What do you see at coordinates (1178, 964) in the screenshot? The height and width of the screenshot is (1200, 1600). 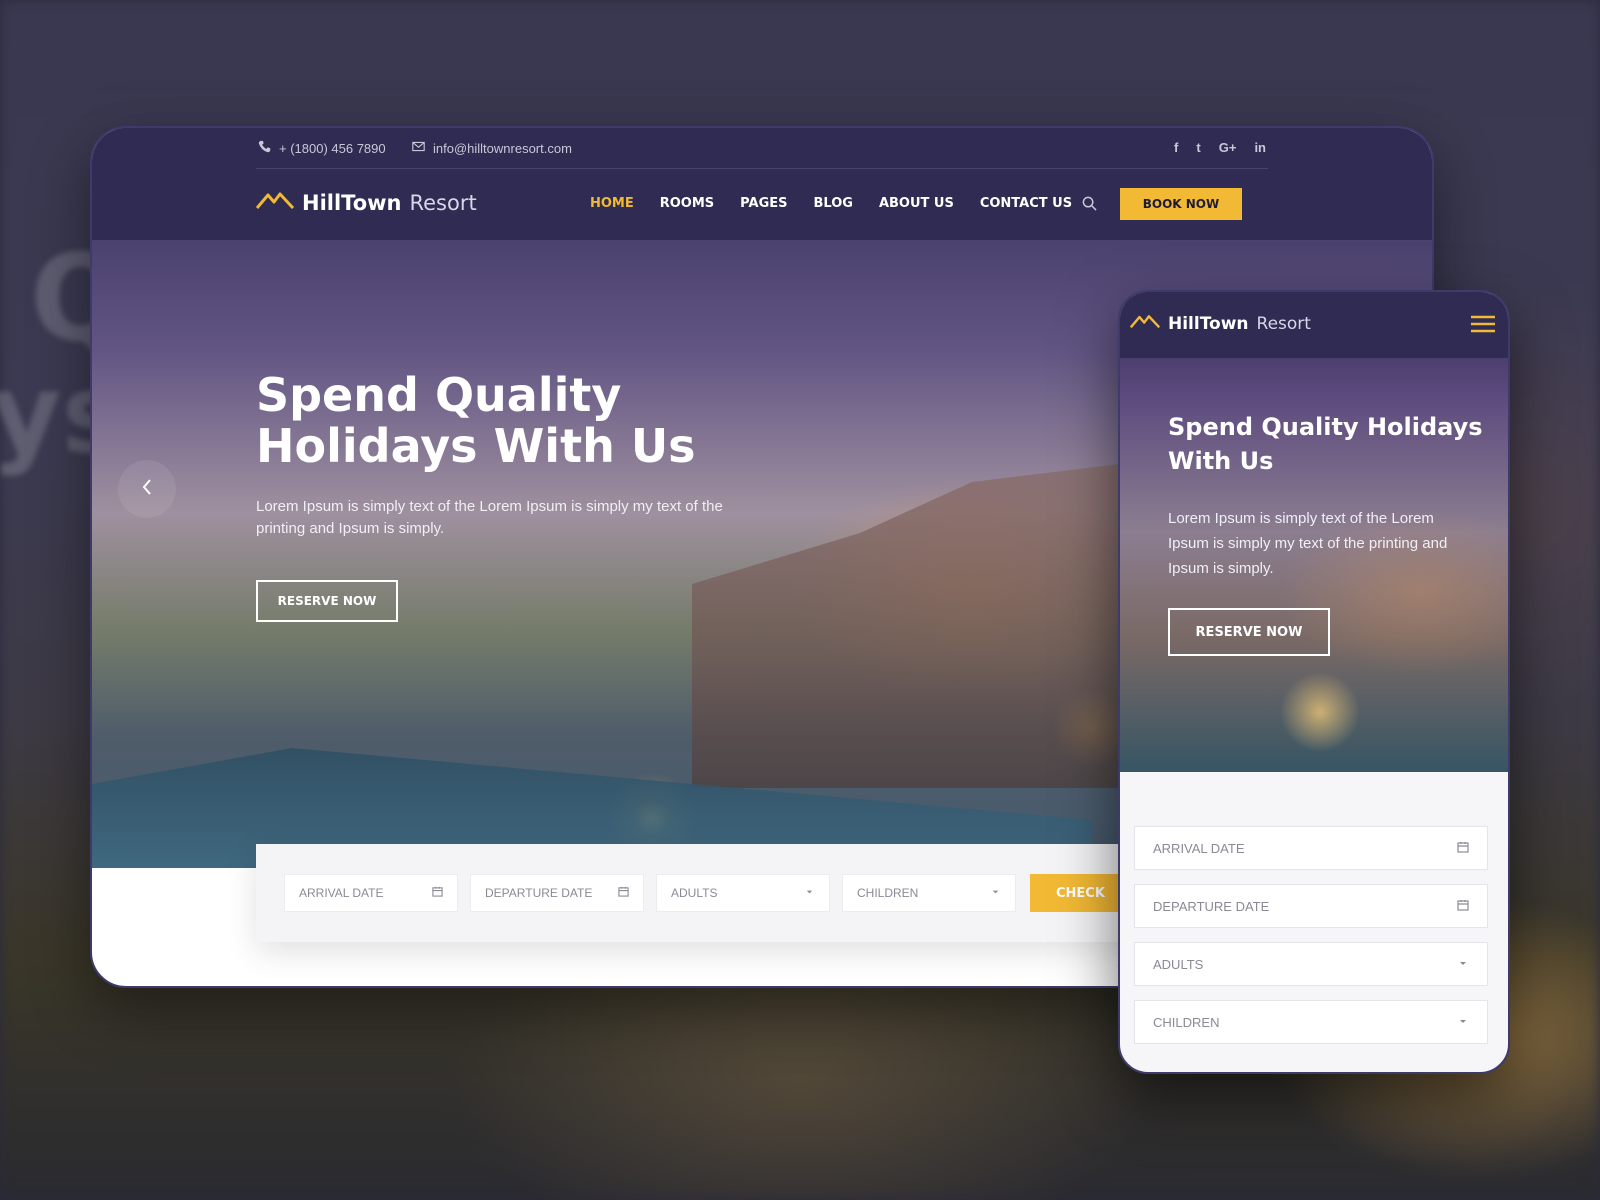 I see `mobile-adults-placeholder: ADULTS` at bounding box center [1178, 964].